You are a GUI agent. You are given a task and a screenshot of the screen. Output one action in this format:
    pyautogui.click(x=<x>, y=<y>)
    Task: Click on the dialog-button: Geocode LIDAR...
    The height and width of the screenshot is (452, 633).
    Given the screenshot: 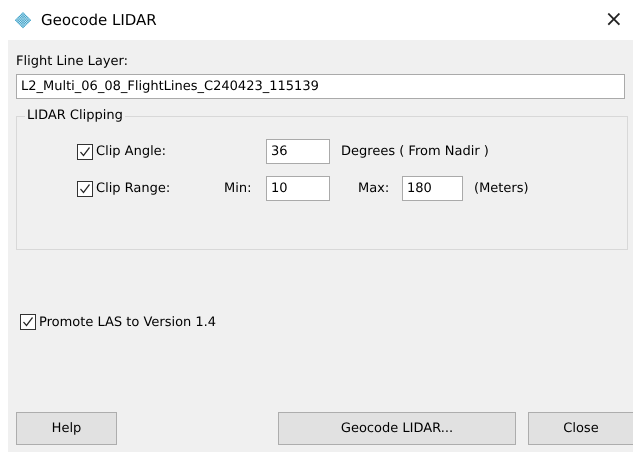 What is the action you would take?
    pyautogui.click(x=397, y=428)
    